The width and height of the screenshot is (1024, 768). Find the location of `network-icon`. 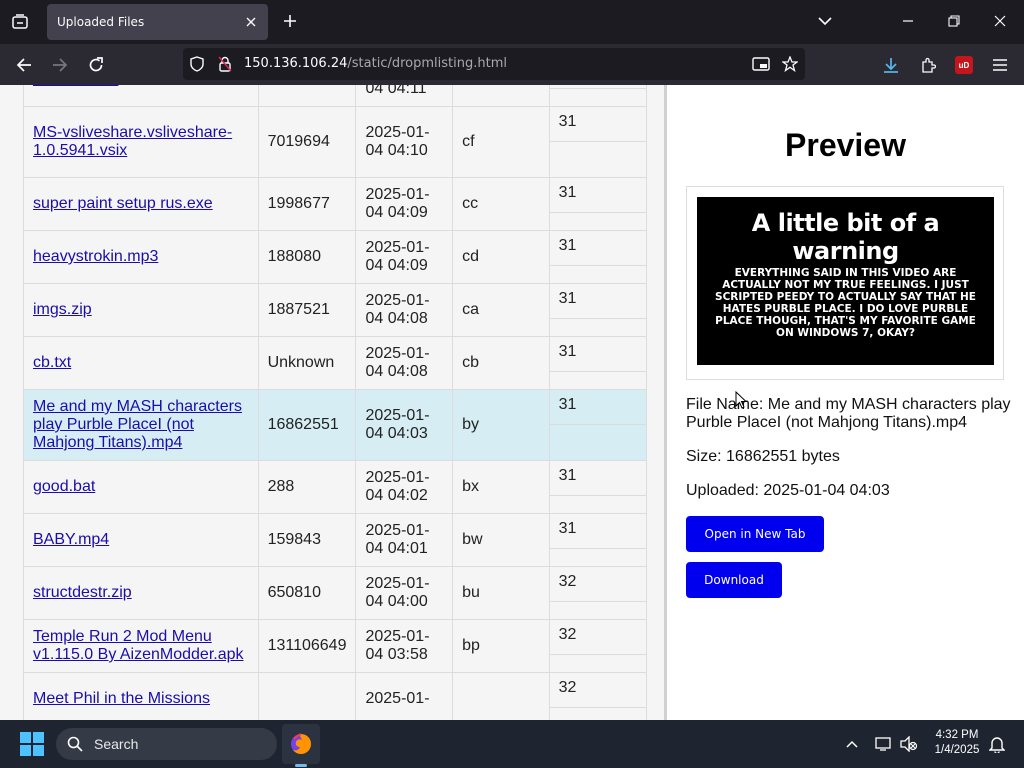

network-icon is located at coordinates (884, 744).